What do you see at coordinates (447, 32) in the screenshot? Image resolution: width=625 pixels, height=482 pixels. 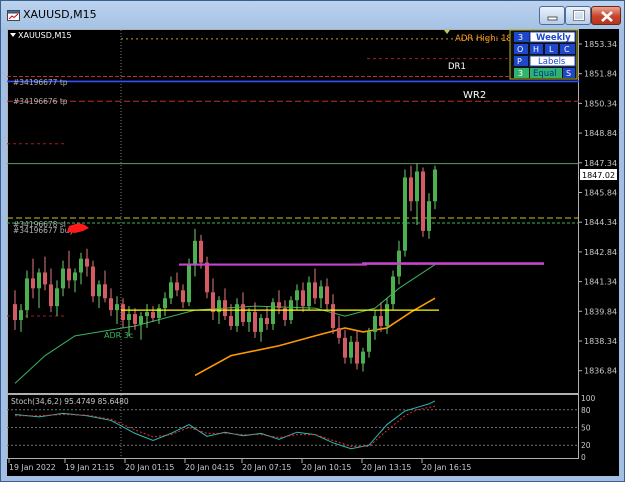 I see `shift-marker-icon` at bounding box center [447, 32].